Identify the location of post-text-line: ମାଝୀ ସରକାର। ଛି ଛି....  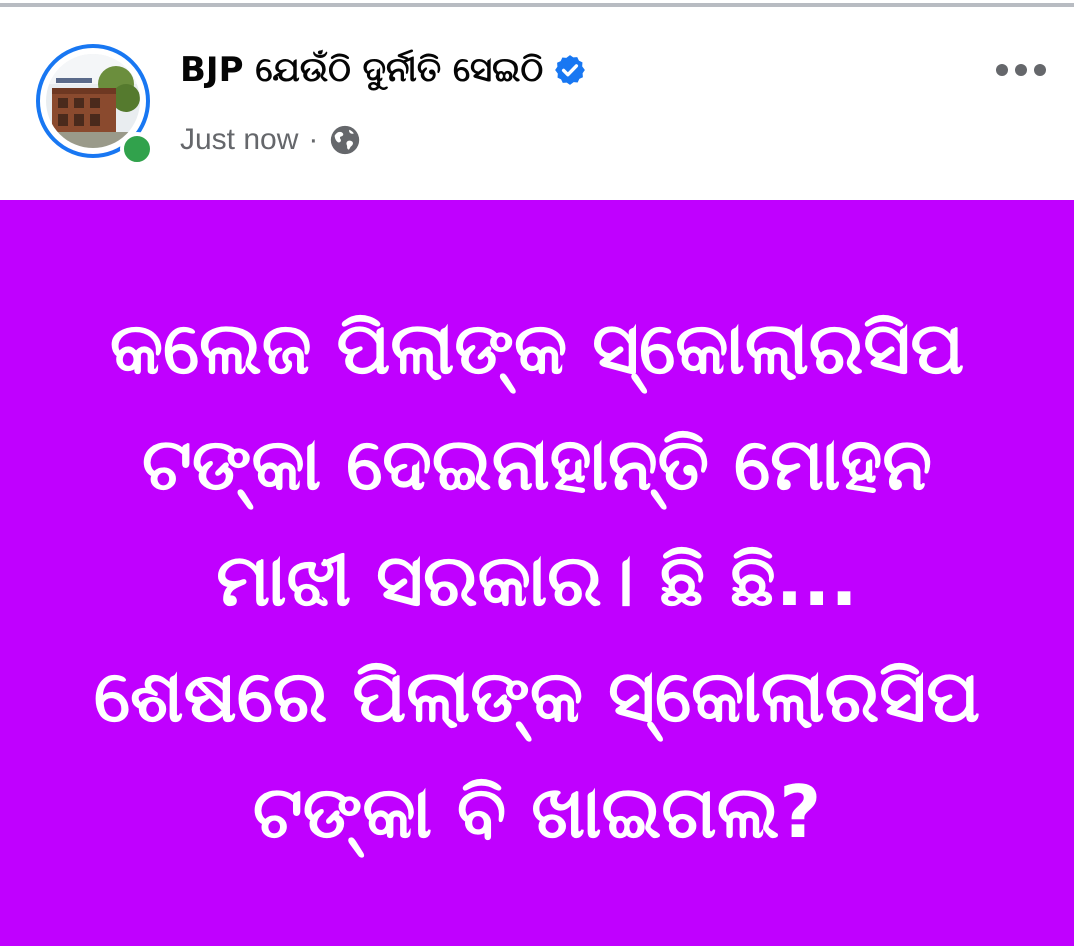
(537, 580).